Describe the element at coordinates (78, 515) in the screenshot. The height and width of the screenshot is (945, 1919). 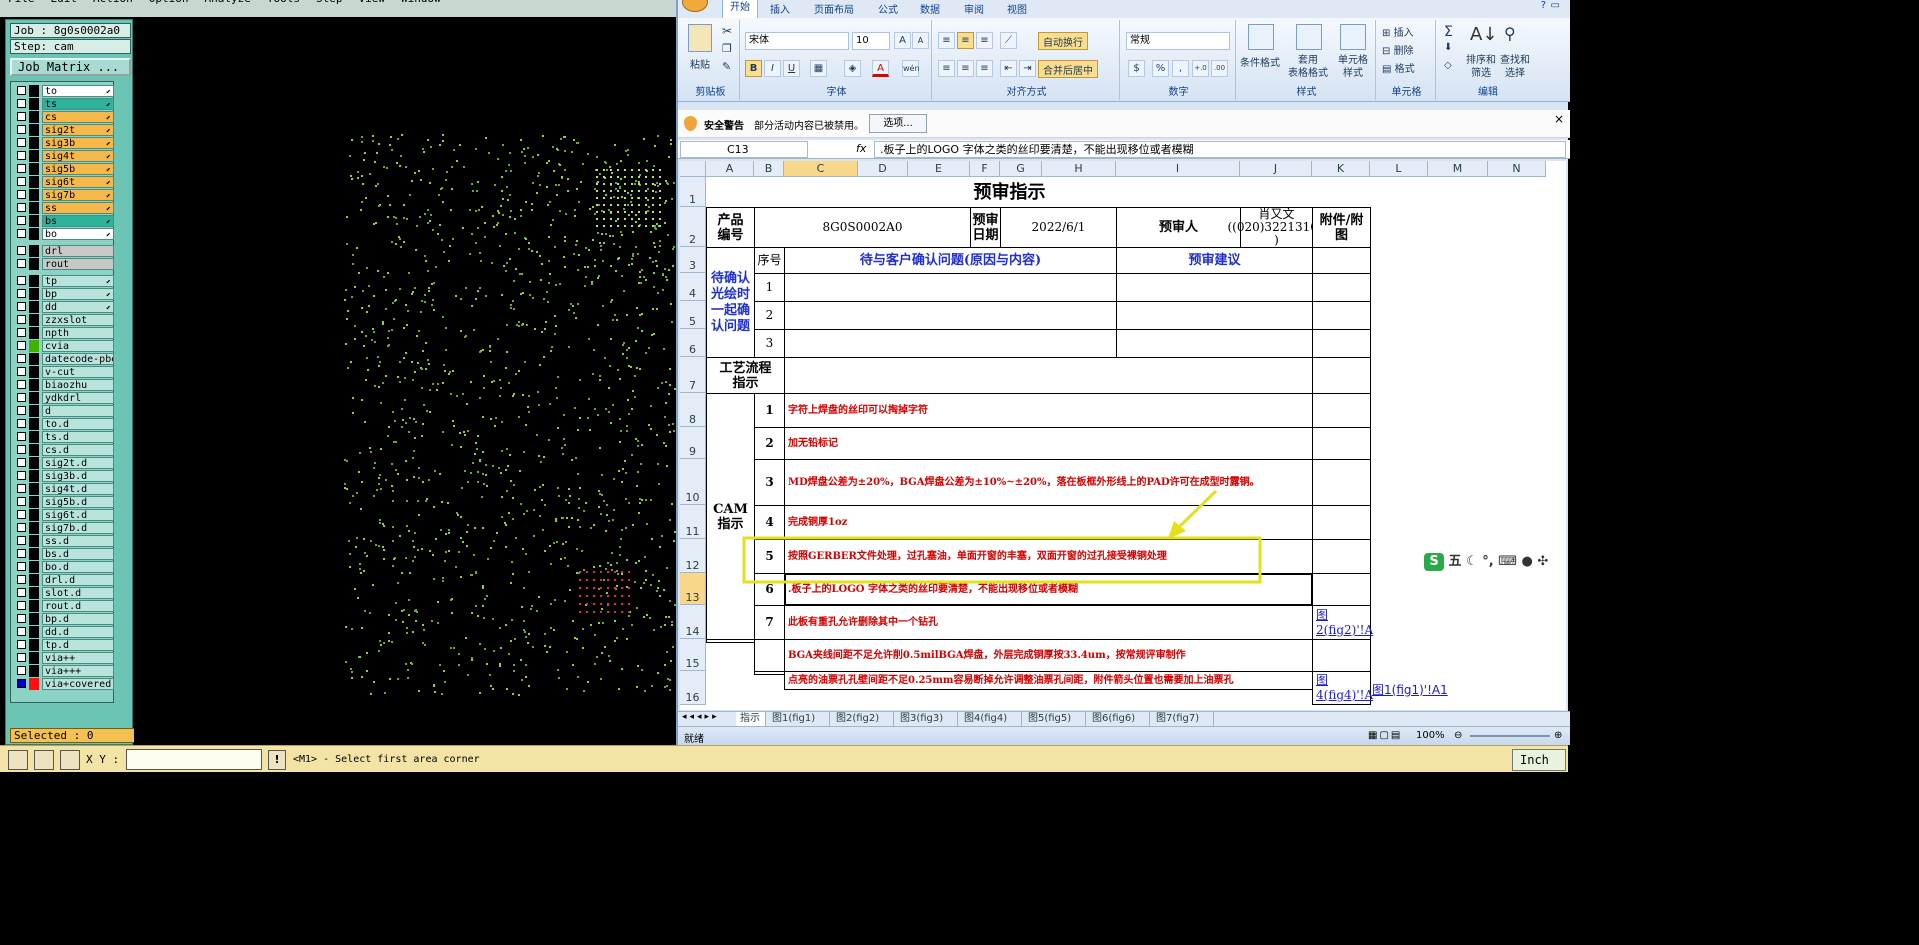
I see `layer-name: sig6t.d` at that location.